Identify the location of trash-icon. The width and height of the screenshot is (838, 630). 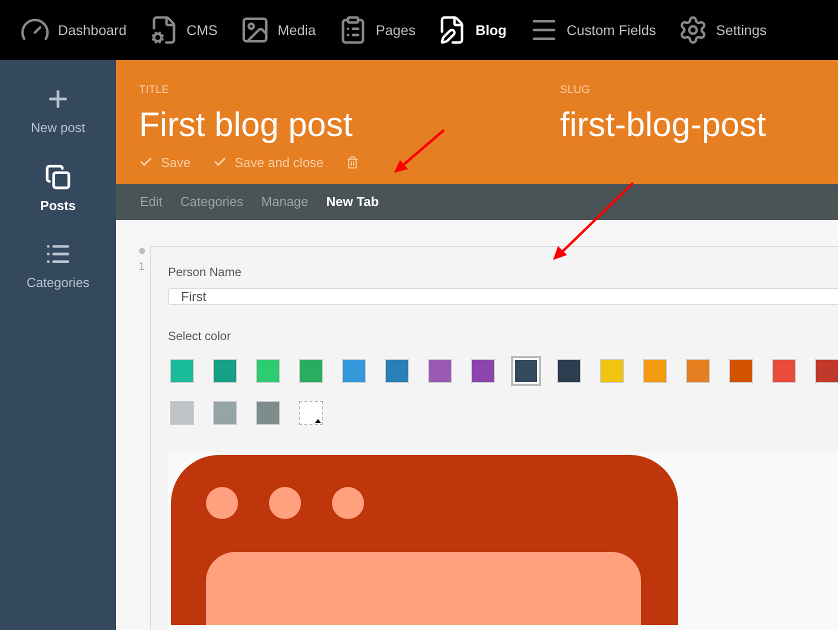
(352, 162).